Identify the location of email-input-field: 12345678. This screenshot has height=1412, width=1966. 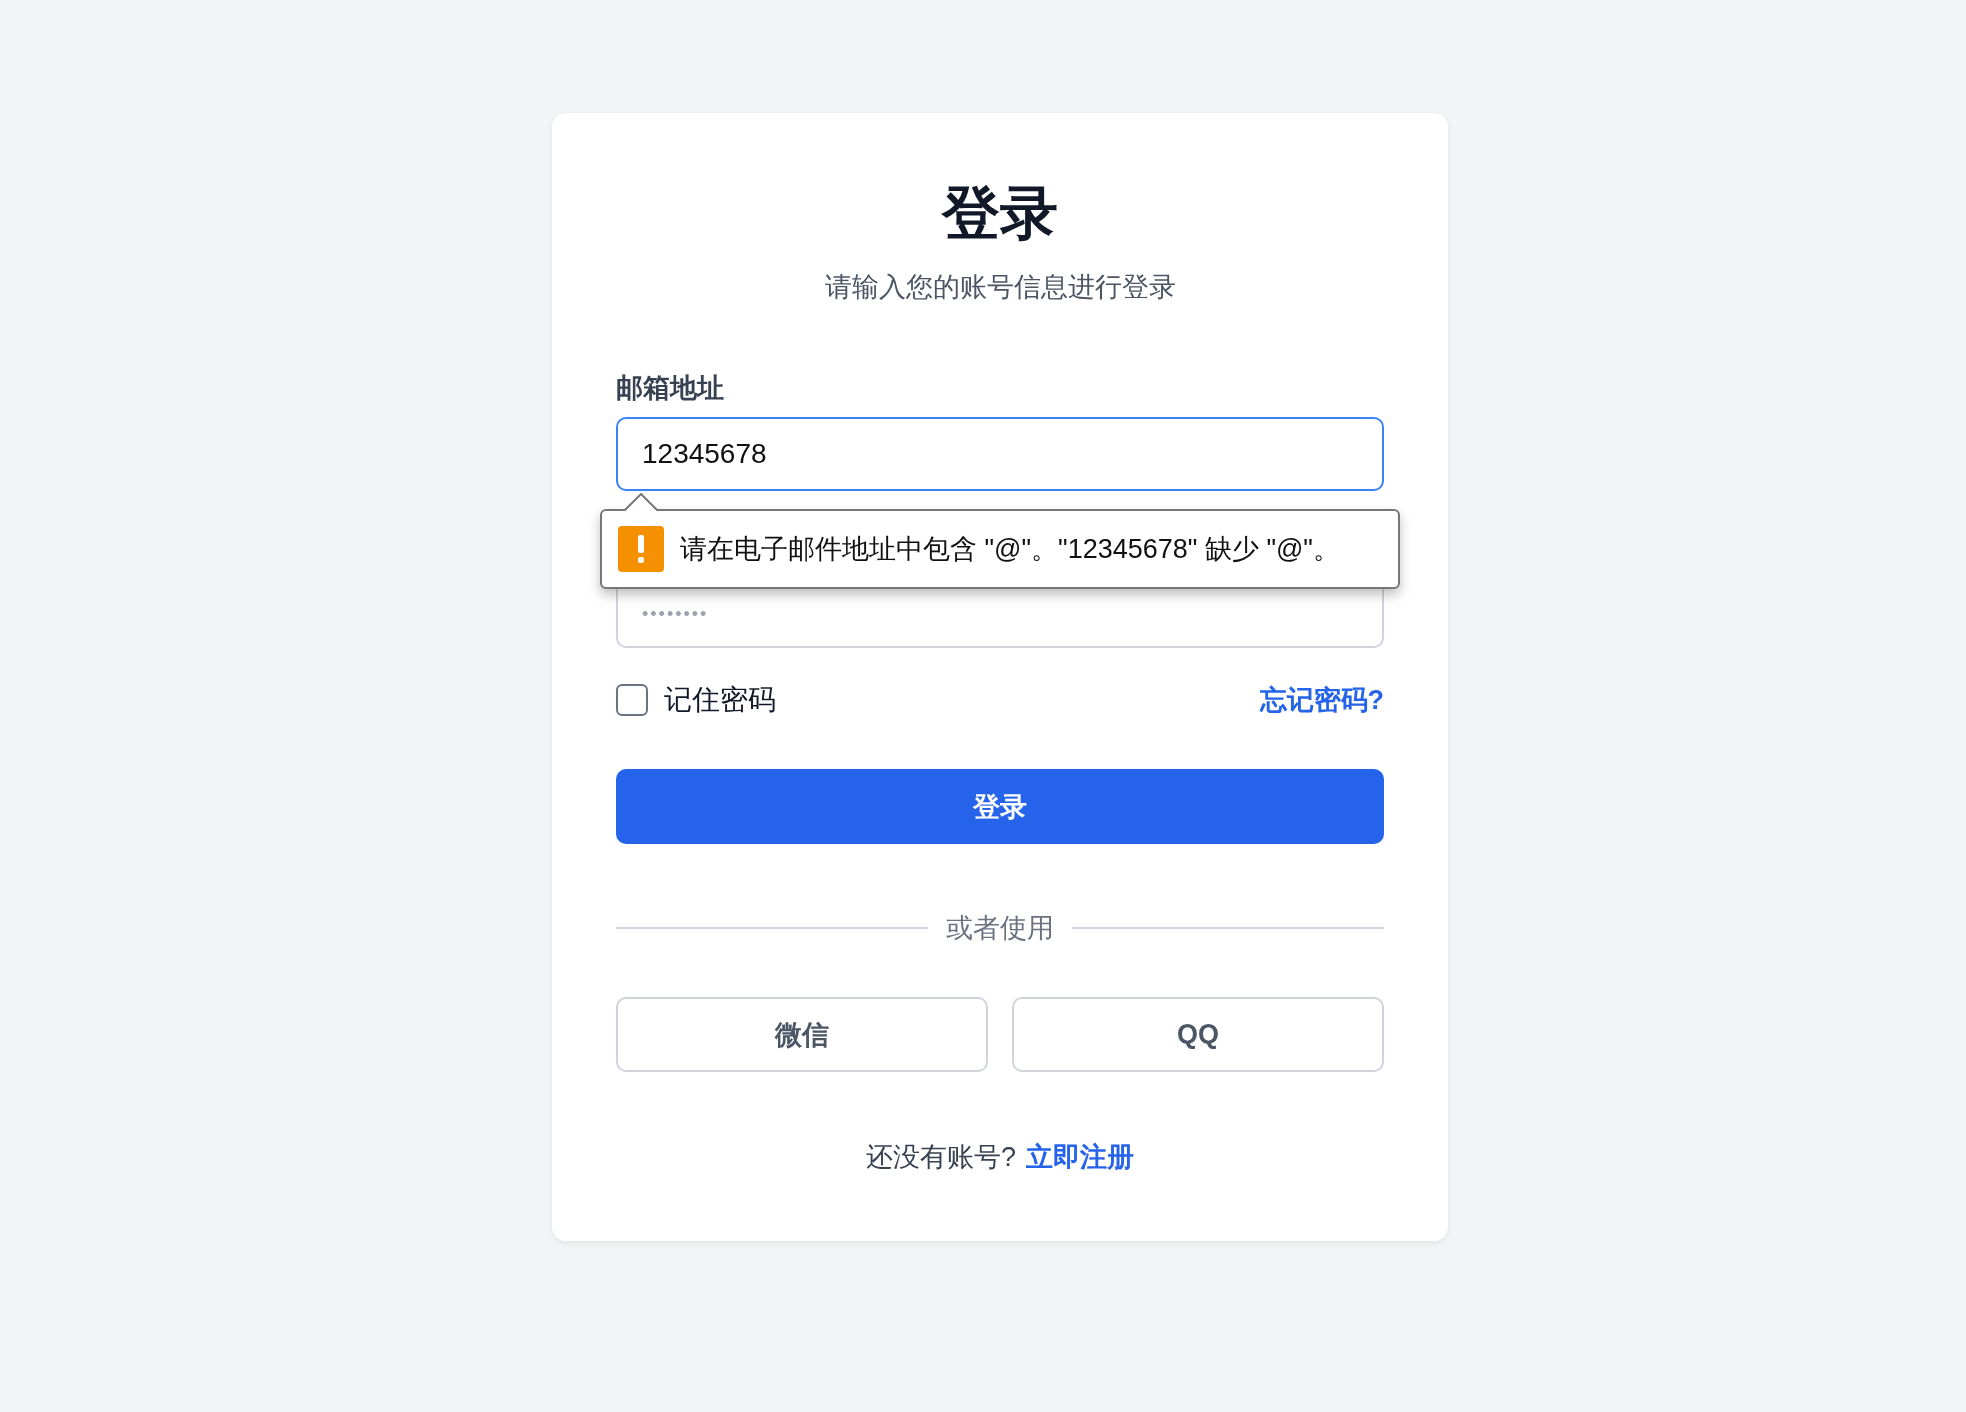
(1000, 454).